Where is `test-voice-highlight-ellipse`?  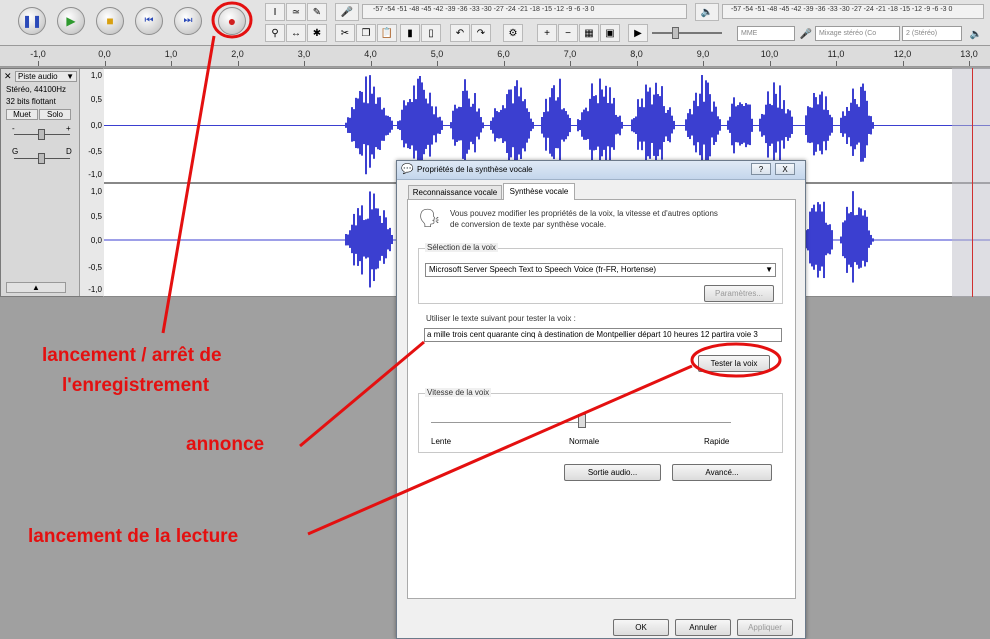
test-voice-highlight-ellipse is located at coordinates (736, 360).